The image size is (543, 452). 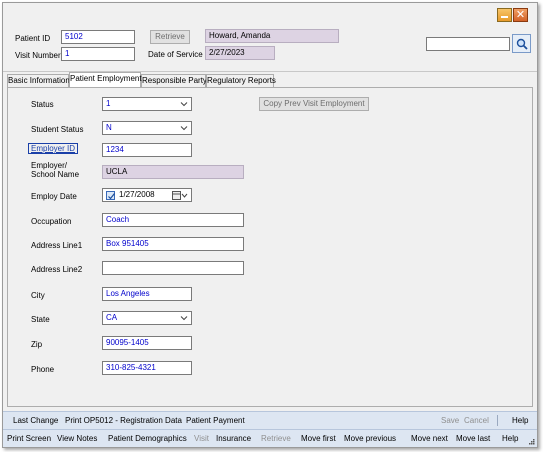 What do you see at coordinates (510, 438) in the screenshot?
I see `help-nav-button: Help` at bounding box center [510, 438].